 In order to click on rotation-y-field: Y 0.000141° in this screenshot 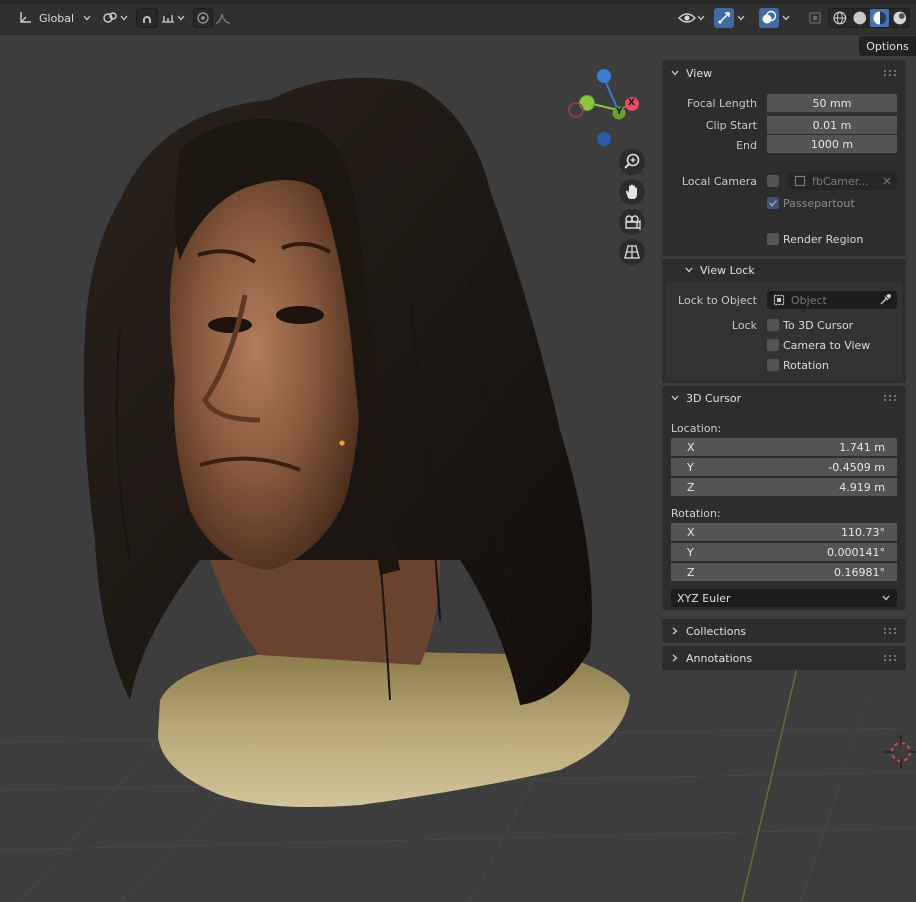, I will do `click(784, 552)`.